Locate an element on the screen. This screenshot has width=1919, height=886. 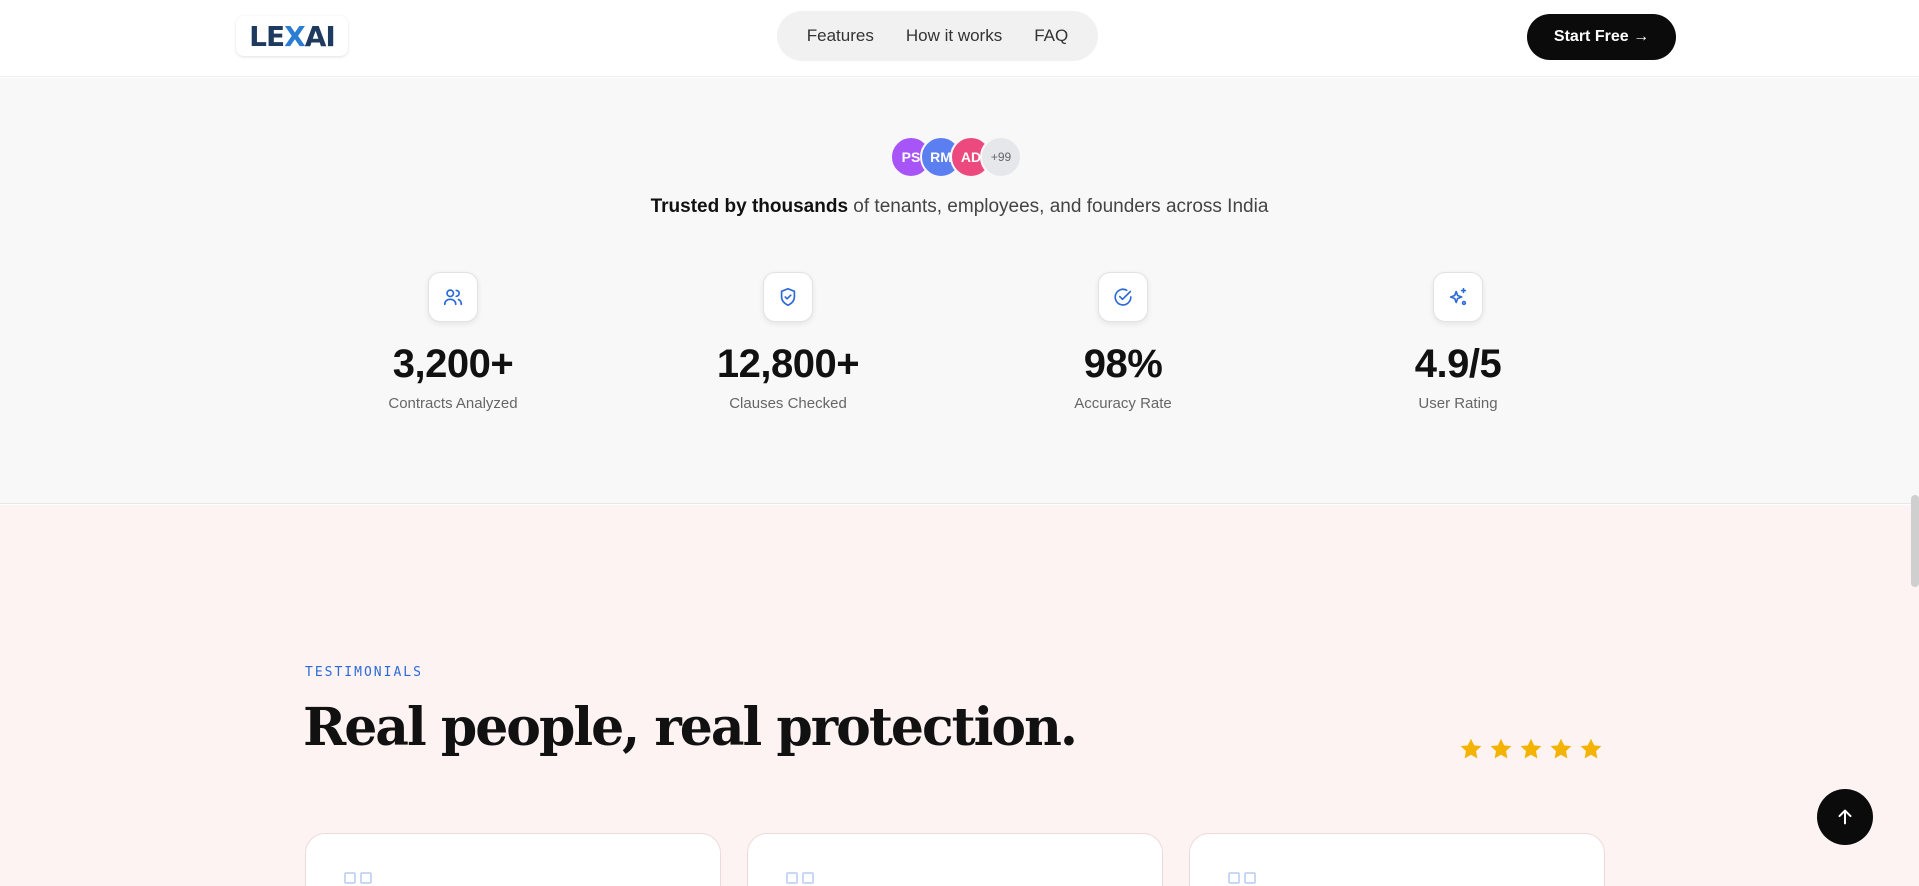
sparkles-icon is located at coordinates (1458, 297).